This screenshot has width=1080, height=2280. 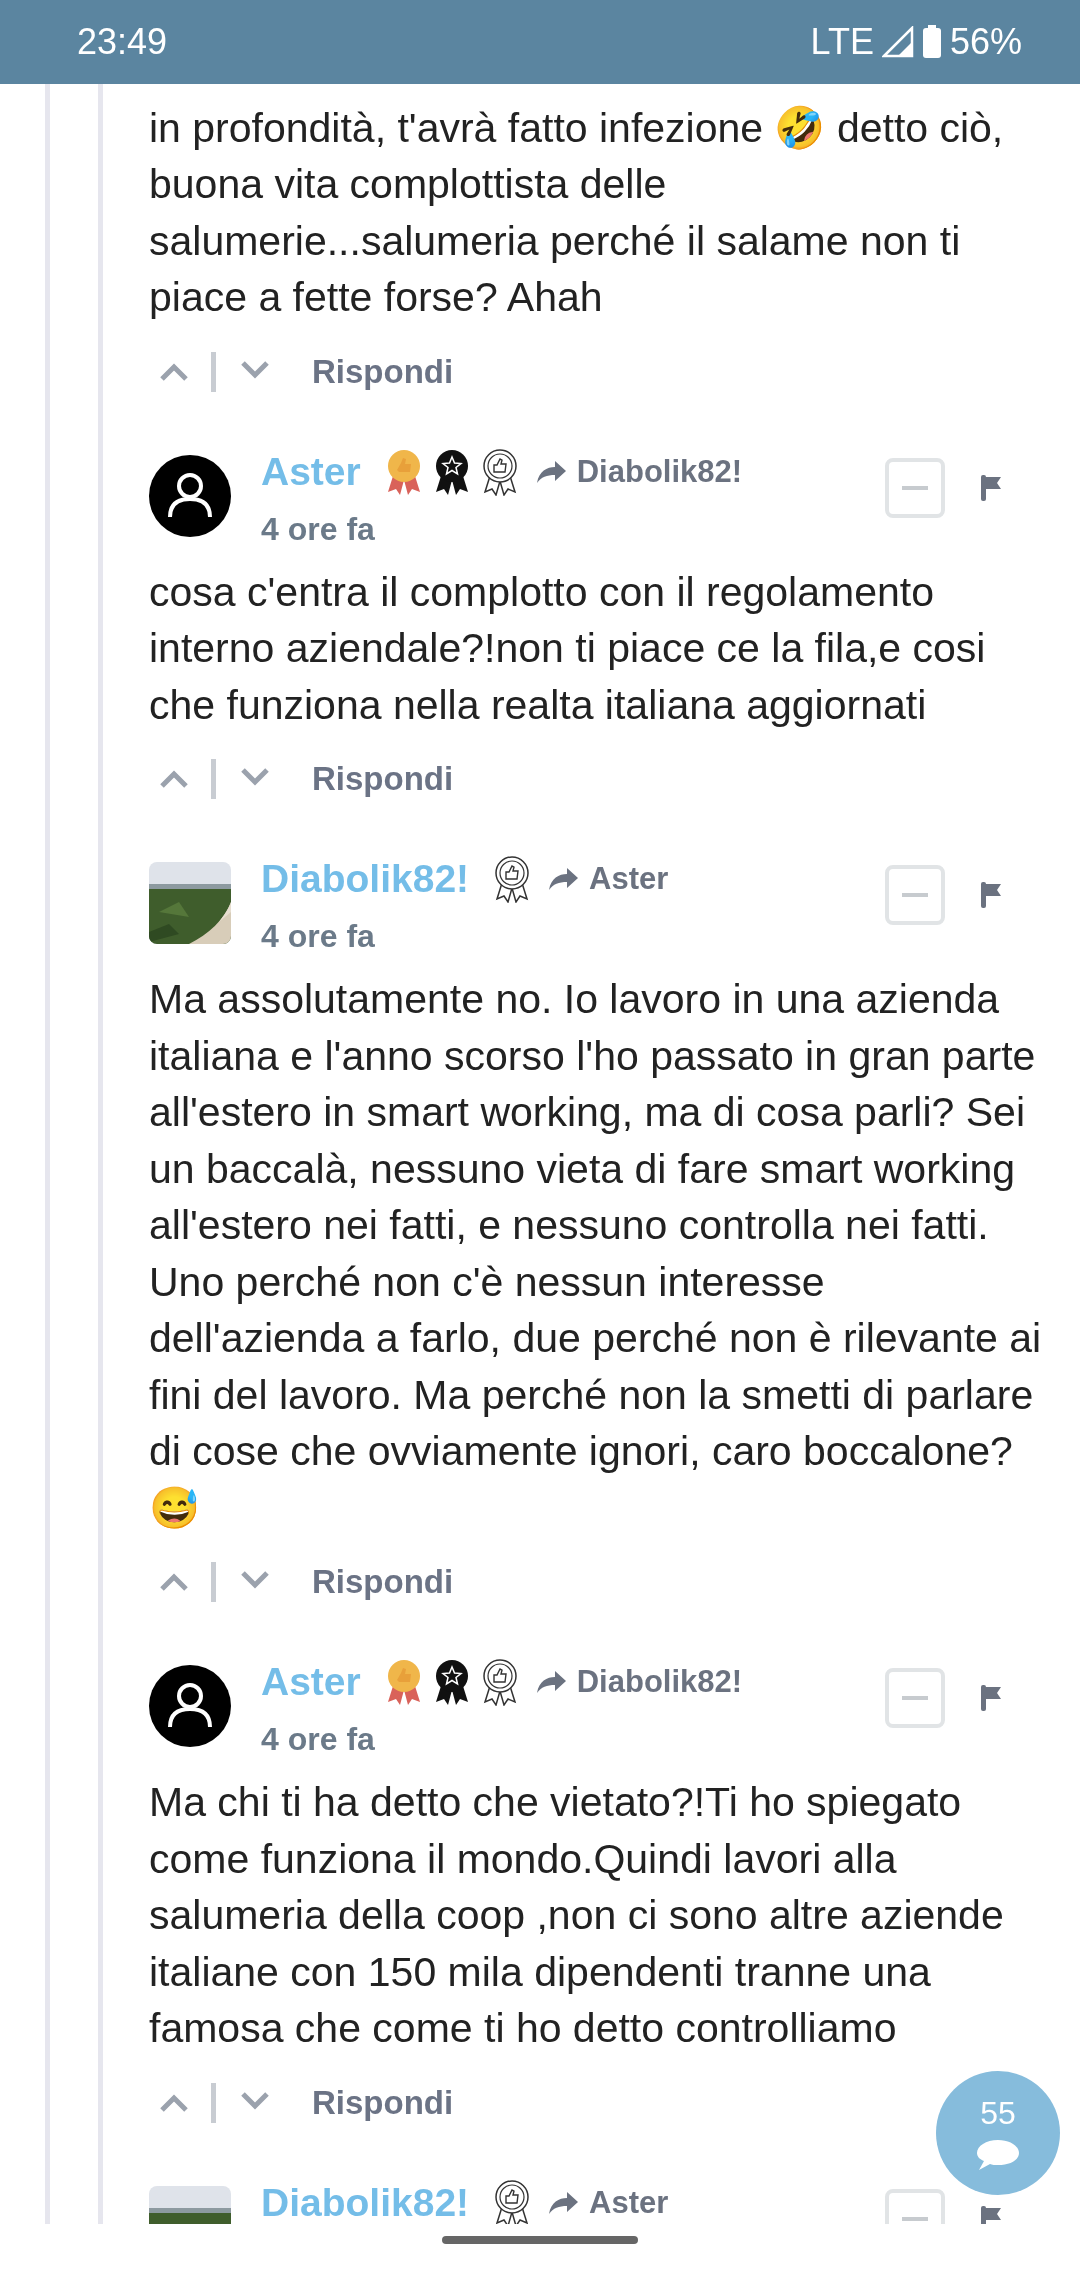 I want to click on battery-icon, so click(x=931, y=41).